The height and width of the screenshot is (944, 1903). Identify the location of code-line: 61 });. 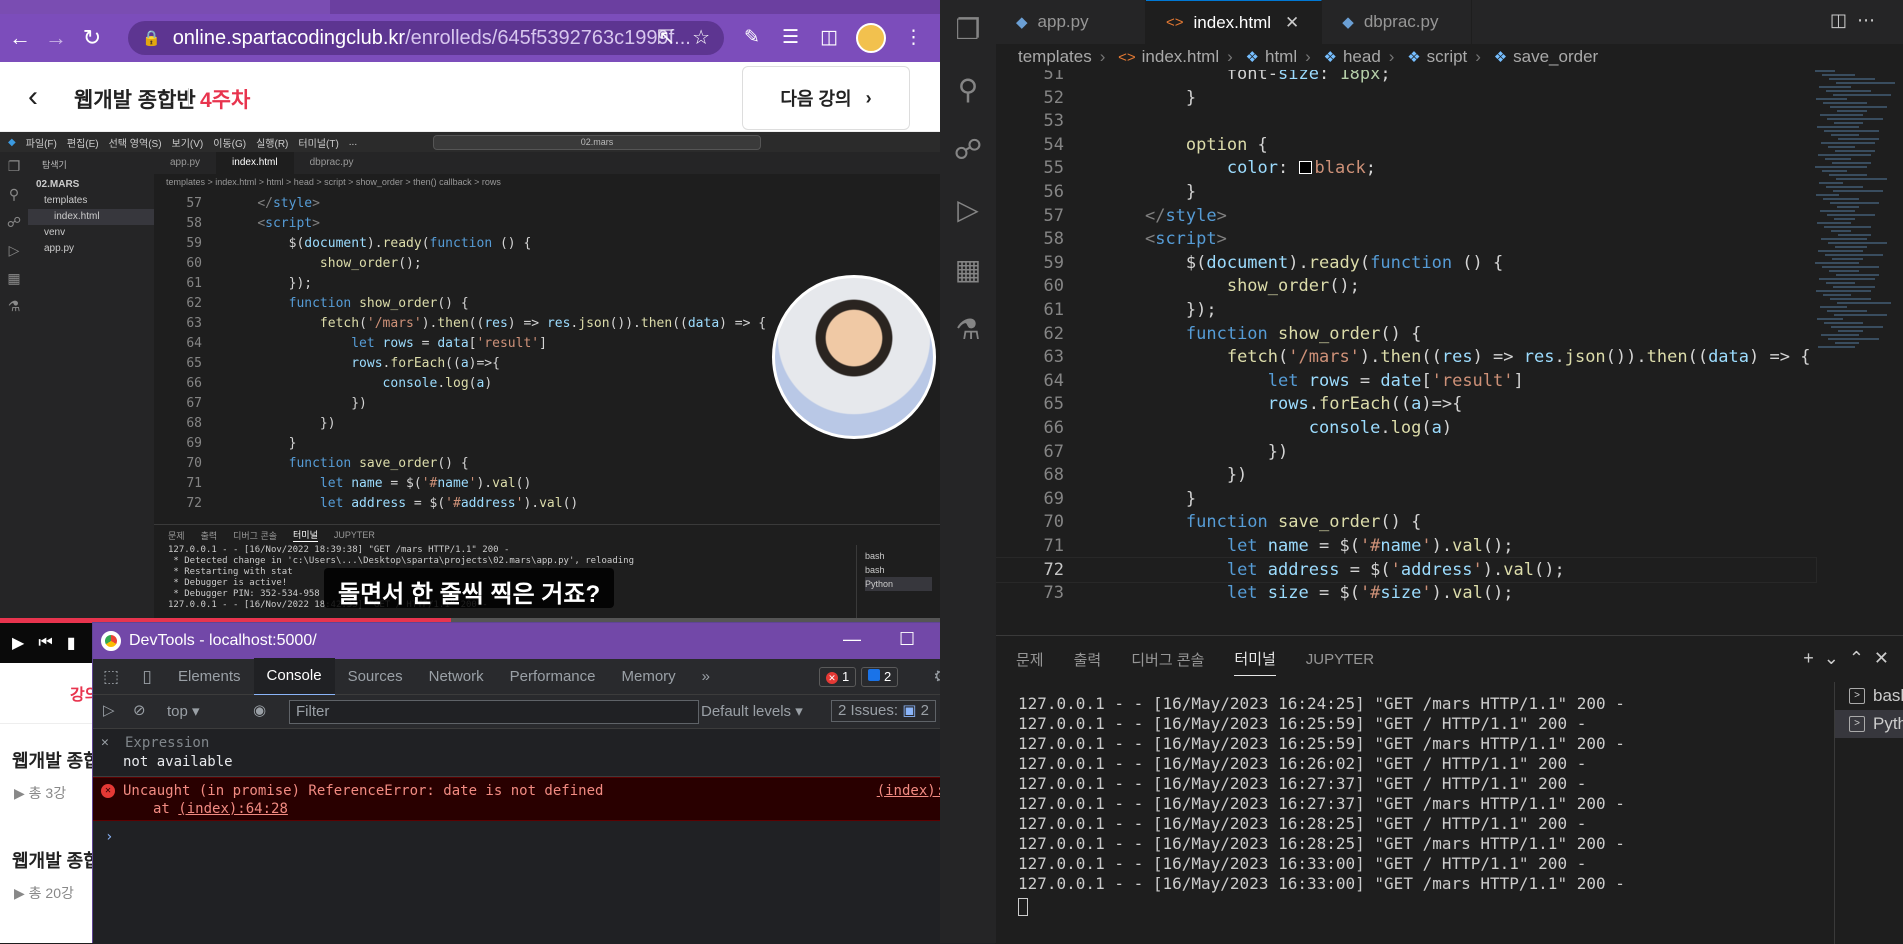
(1406, 310).